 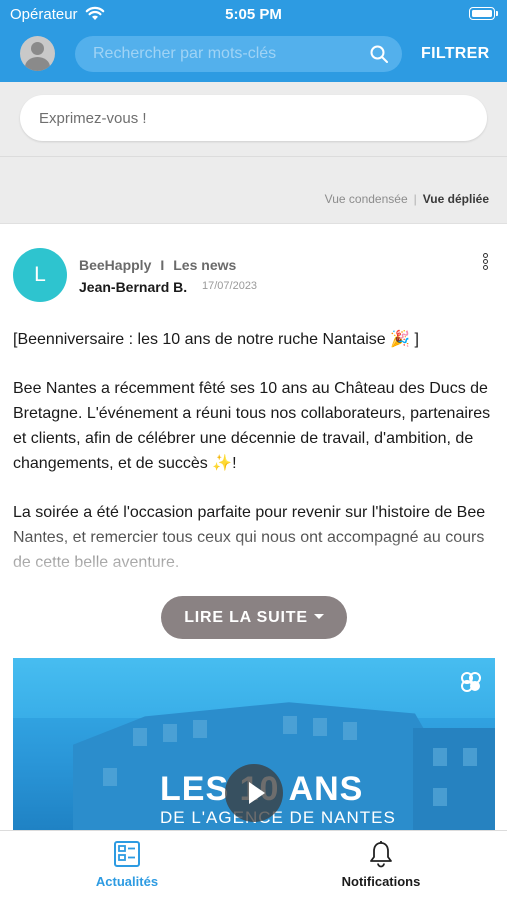 I want to click on tab-notifications: Notifications, so click(x=380, y=865).